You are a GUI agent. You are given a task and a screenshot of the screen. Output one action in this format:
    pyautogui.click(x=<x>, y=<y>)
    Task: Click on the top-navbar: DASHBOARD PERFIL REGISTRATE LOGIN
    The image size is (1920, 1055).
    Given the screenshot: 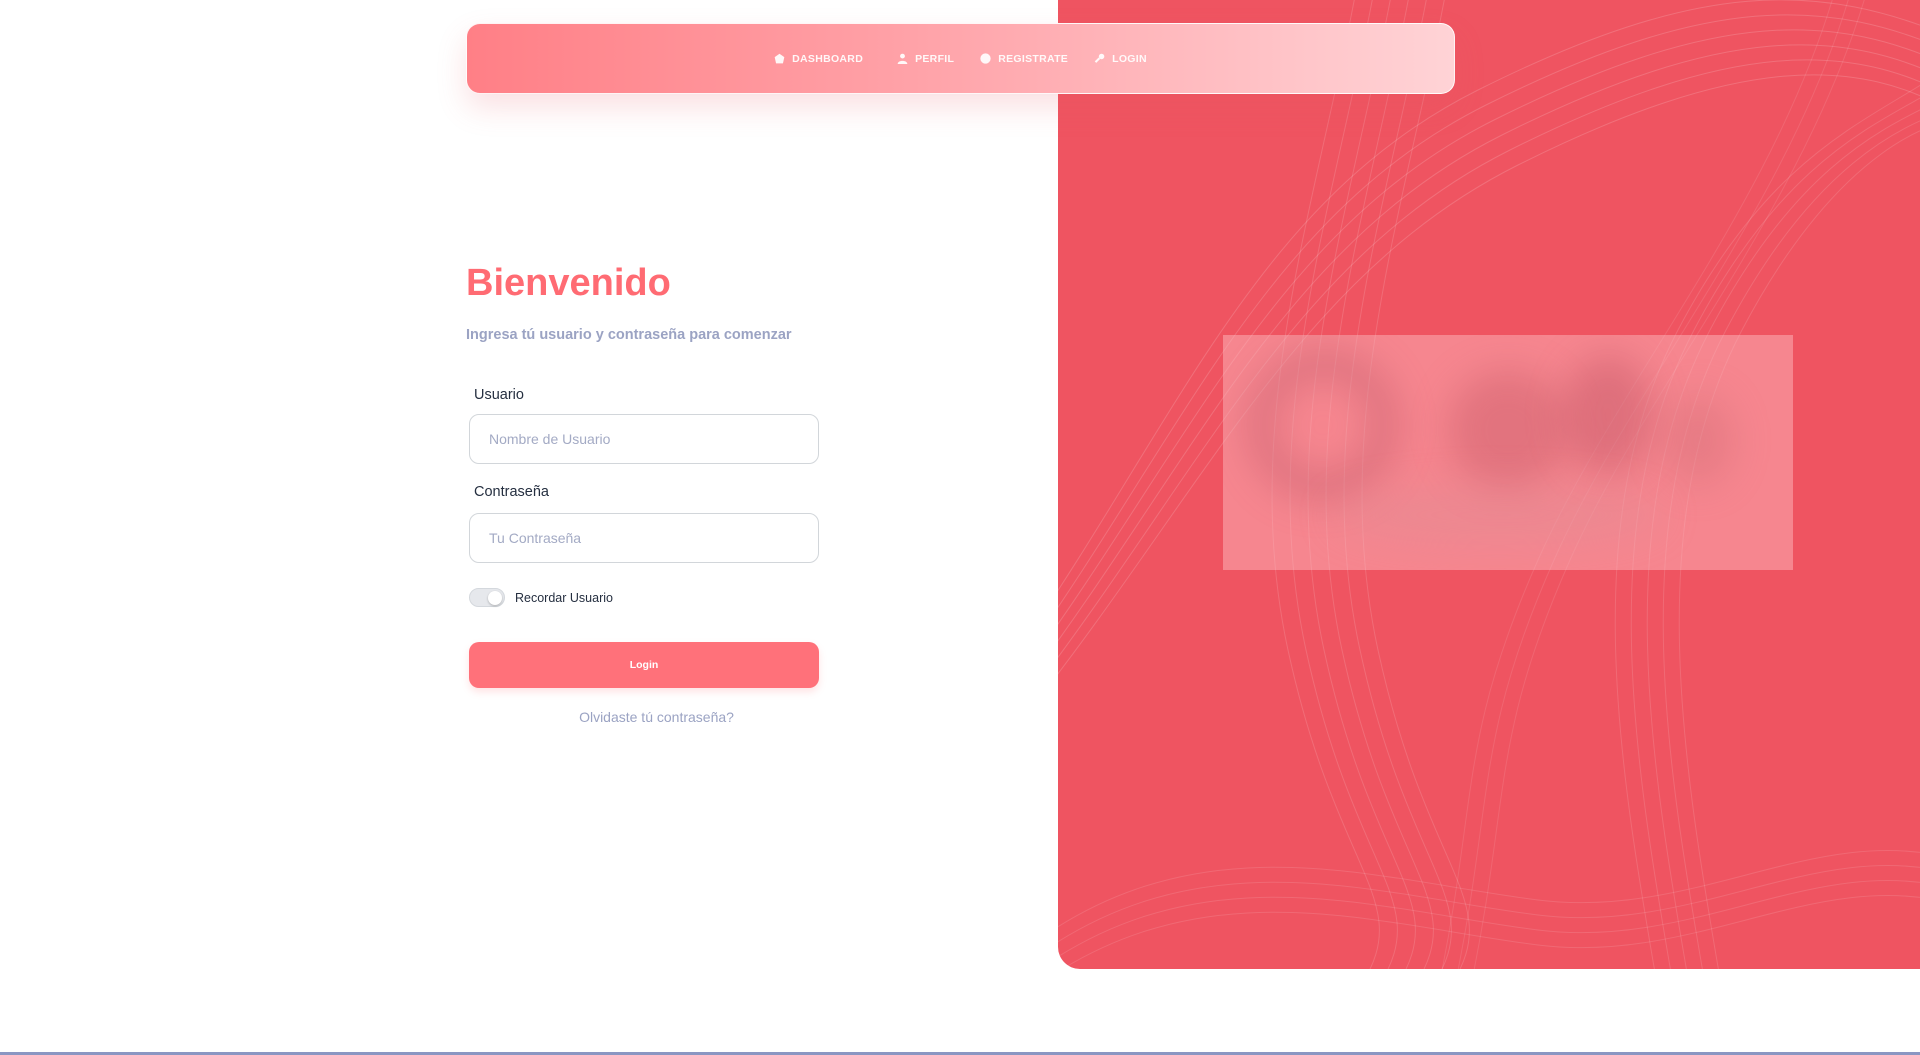 What is the action you would take?
    pyautogui.click(x=960, y=58)
    